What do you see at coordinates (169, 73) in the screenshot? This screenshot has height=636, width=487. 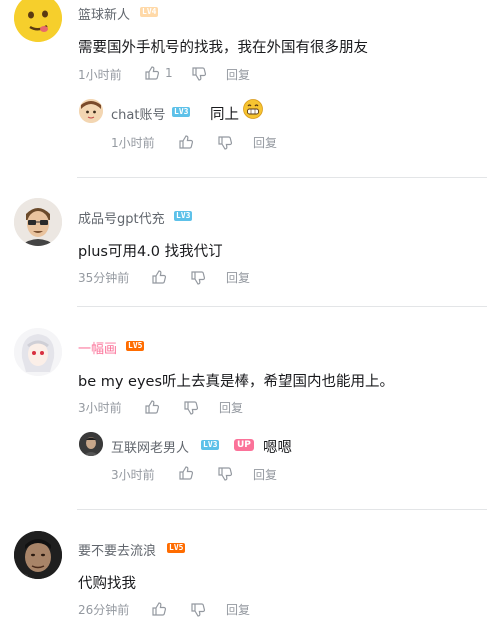 I see `like-count: 1` at bounding box center [169, 73].